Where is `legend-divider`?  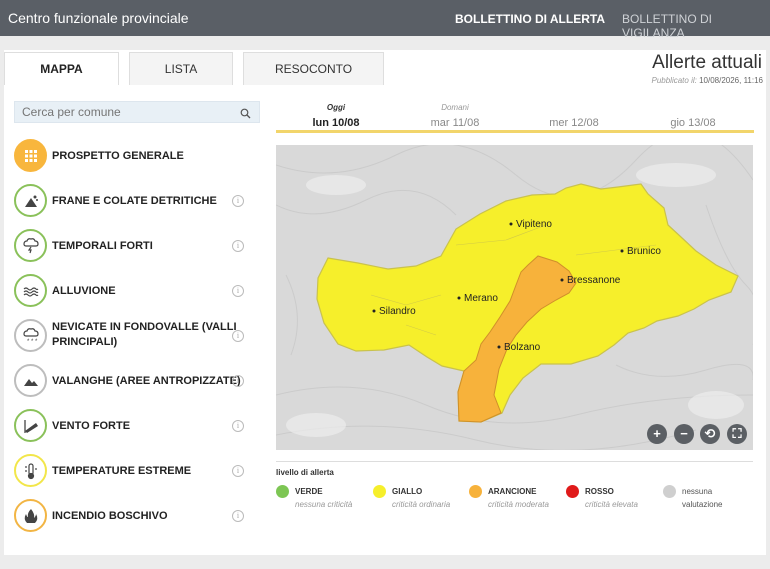
legend-divider is located at coordinates (514, 461).